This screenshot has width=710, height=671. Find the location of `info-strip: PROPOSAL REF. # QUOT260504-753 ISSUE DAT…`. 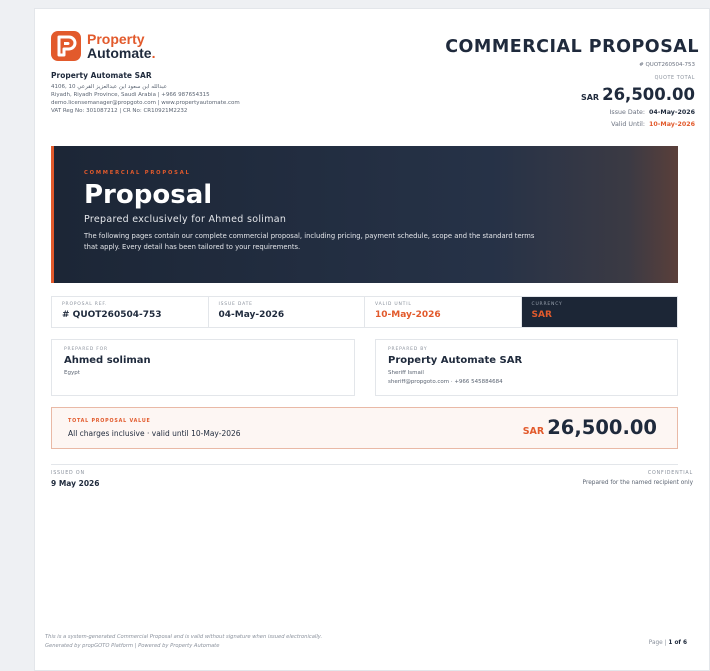

info-strip: PROPOSAL REF. # QUOT260504-753 ISSUE DAT… is located at coordinates (364, 312).